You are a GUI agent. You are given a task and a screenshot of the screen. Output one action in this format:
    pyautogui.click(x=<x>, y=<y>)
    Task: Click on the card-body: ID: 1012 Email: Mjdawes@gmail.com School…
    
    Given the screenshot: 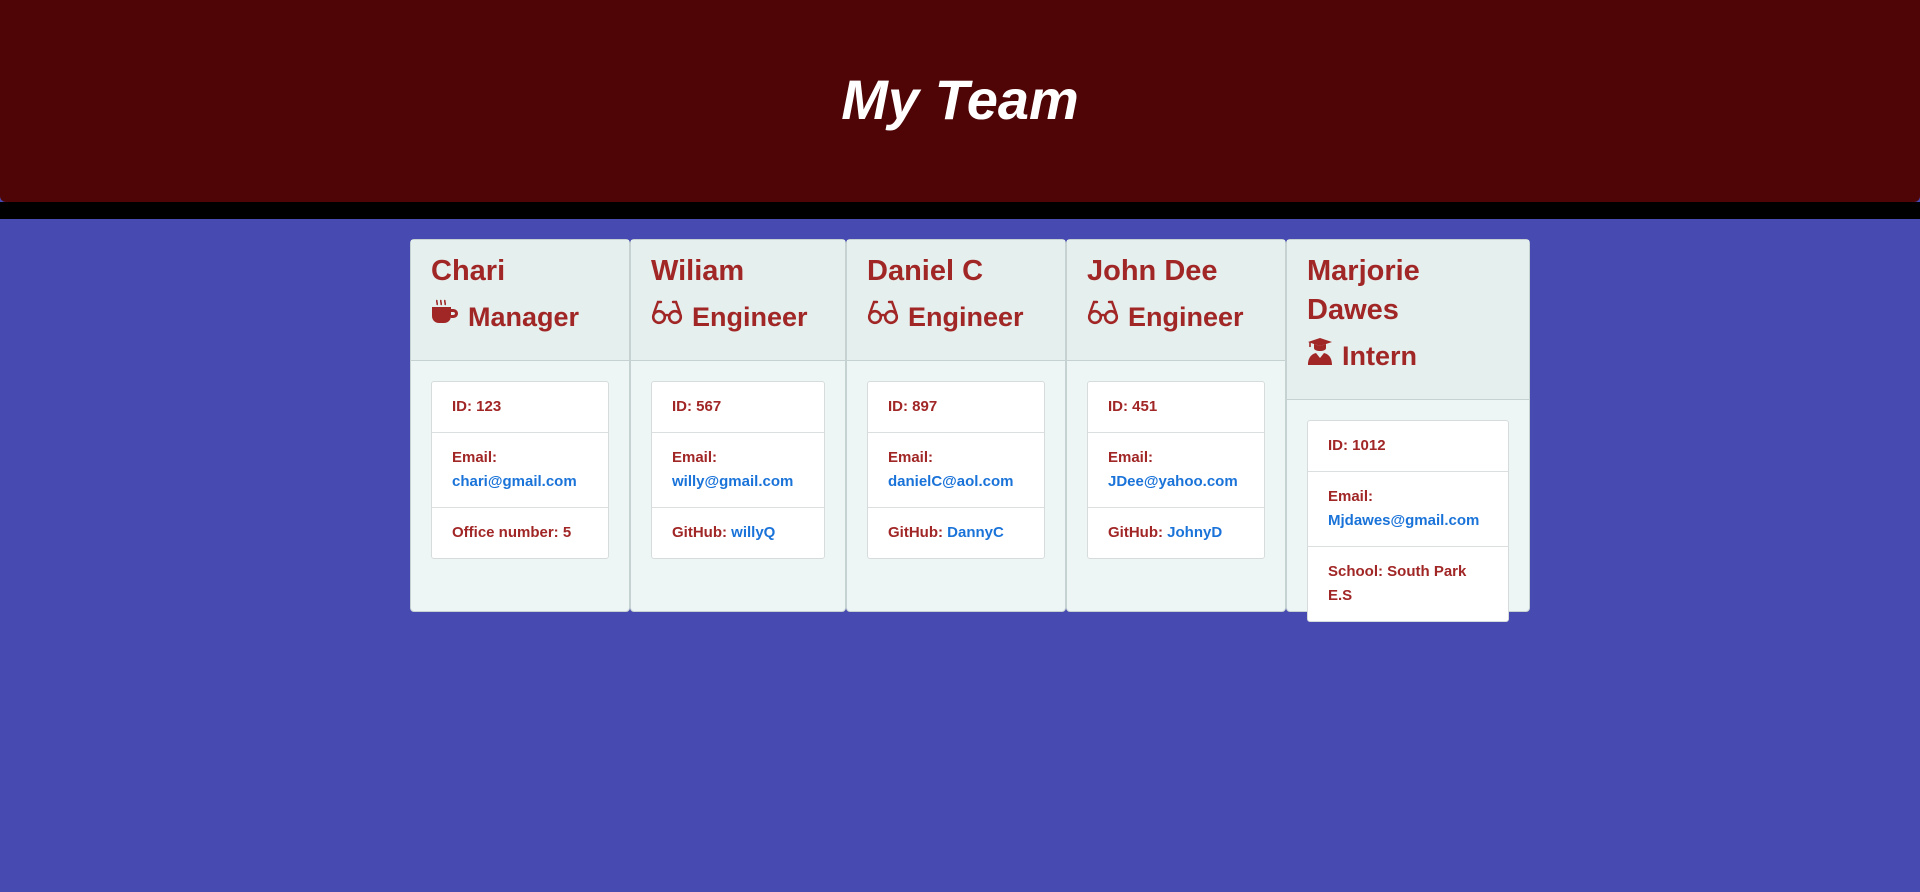 What is the action you would take?
    pyautogui.click(x=1408, y=521)
    